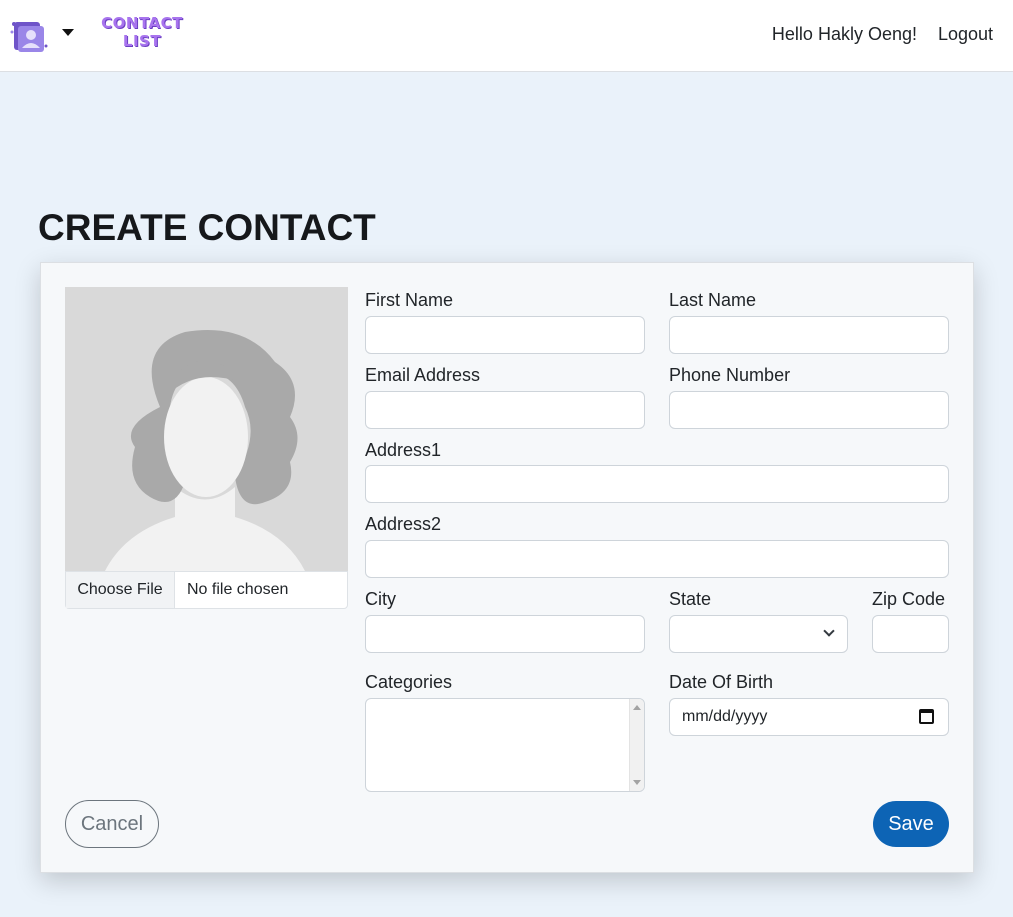  Describe the element at coordinates (380, 599) in the screenshot. I see `city-label: City` at that location.